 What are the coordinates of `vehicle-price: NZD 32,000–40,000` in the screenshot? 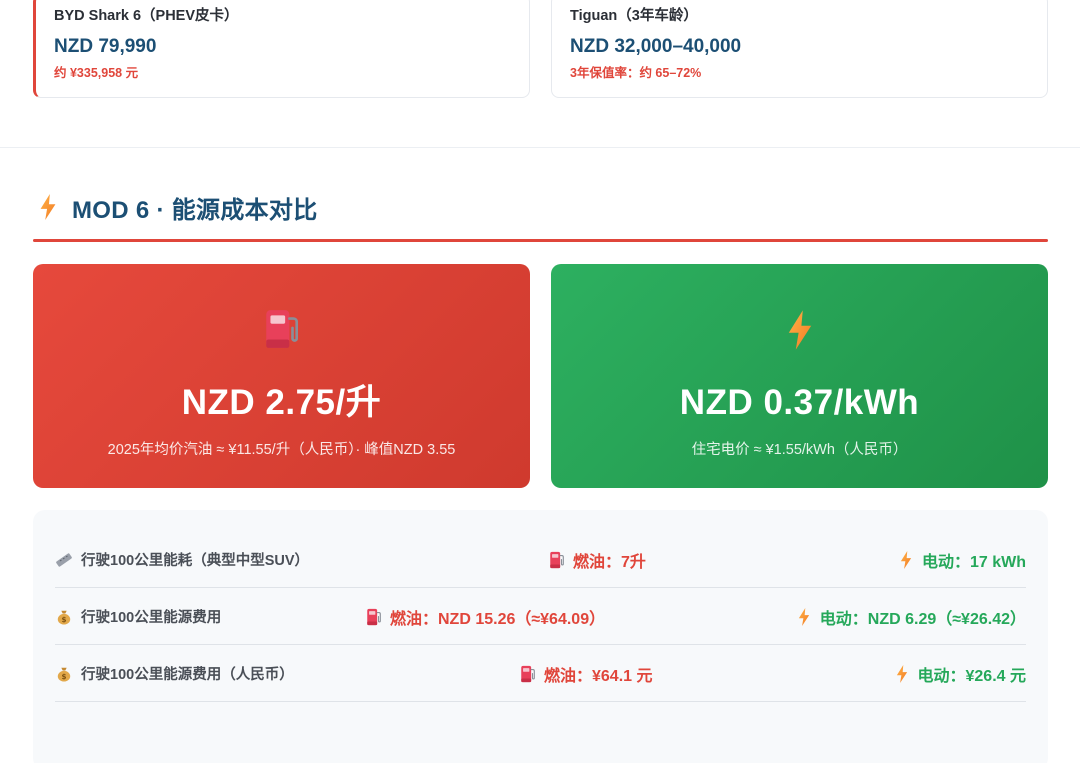 It's located at (656, 46).